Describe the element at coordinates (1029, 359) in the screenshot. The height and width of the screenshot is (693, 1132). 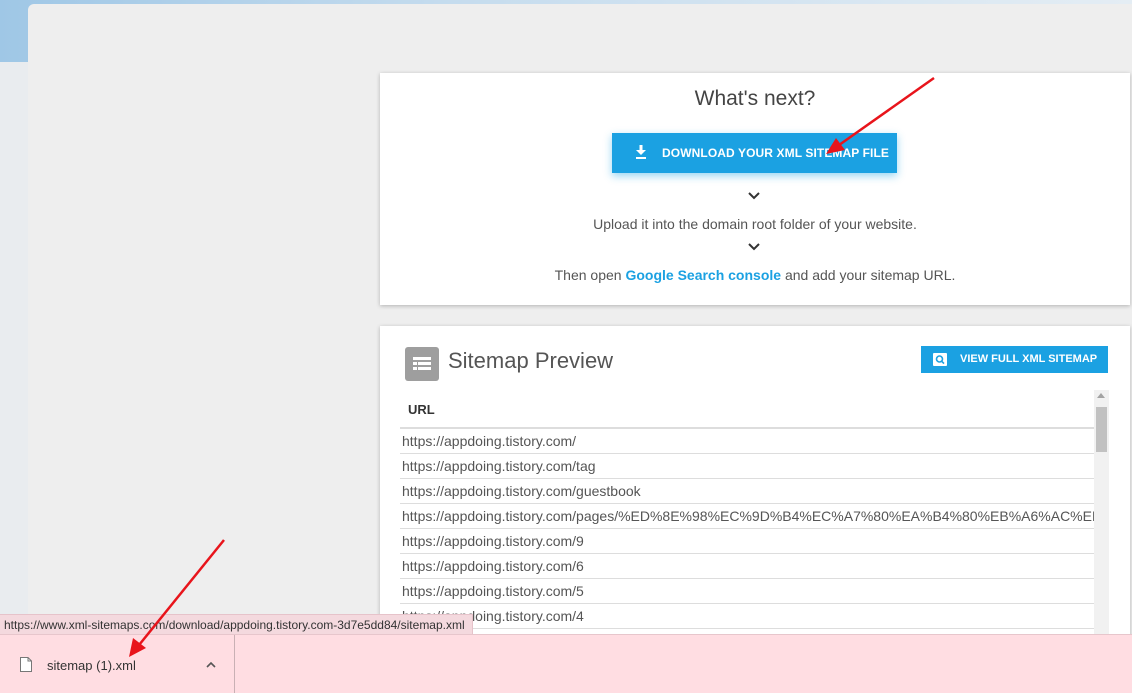
I see `view-button-label: VIEW FULL XML SITEMAP` at that location.